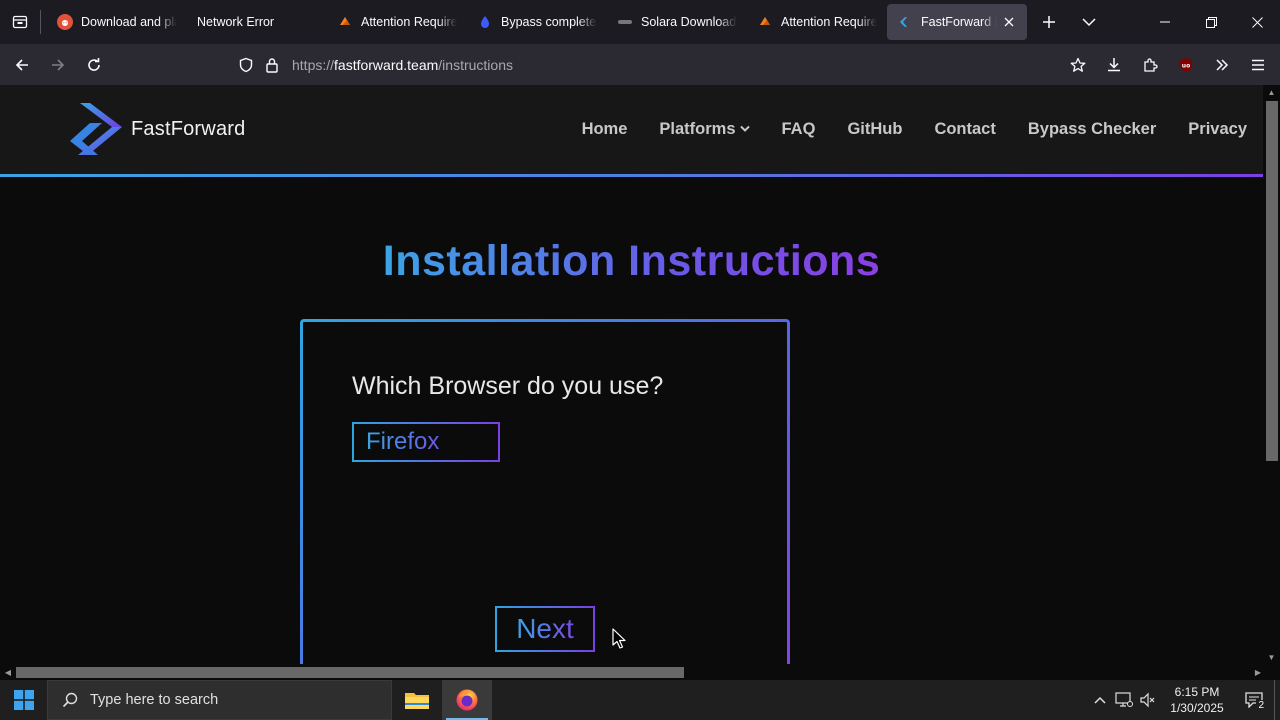 The image size is (1280, 720). I want to click on firefox-view-button, so click(20, 22).